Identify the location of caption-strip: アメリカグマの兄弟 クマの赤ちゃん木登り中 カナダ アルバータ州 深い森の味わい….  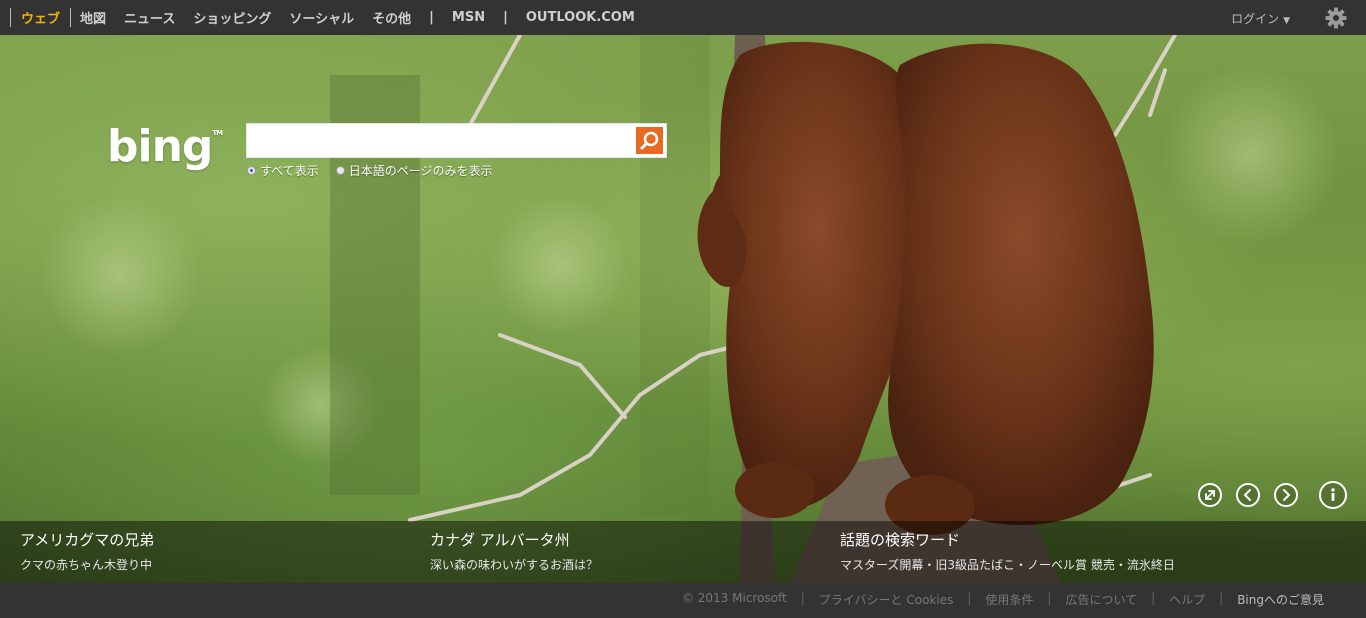
(683, 552).